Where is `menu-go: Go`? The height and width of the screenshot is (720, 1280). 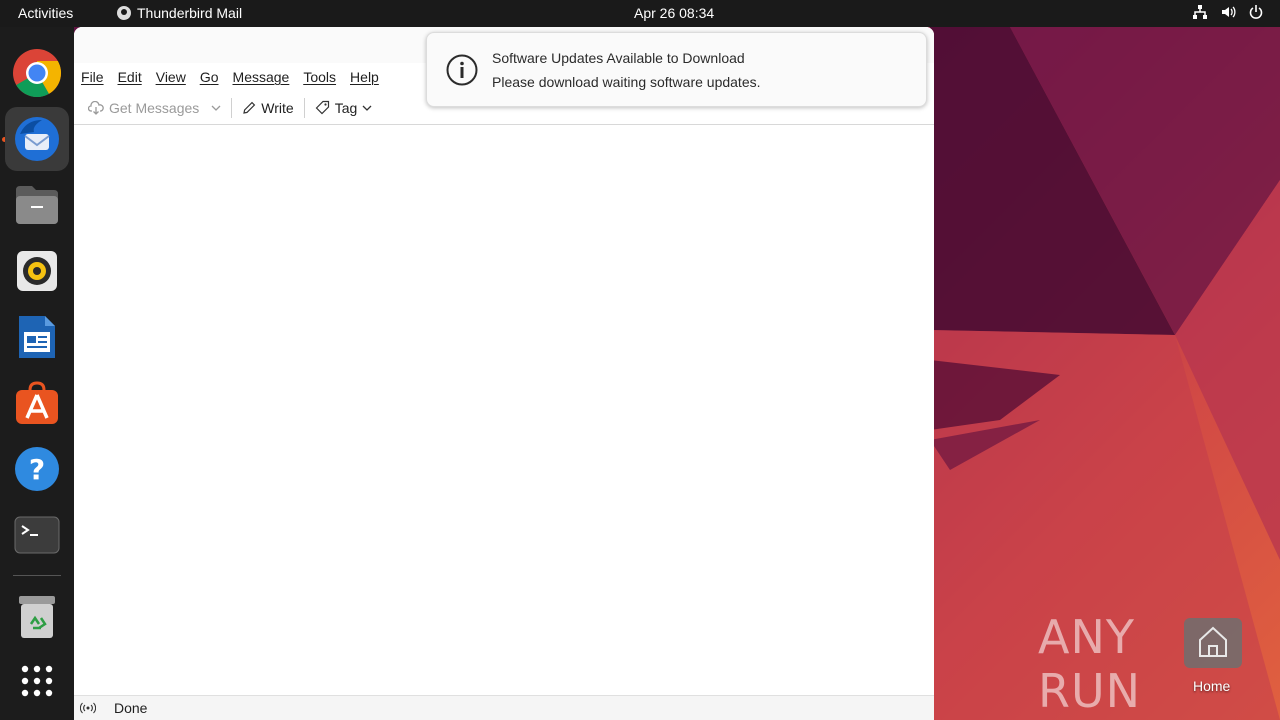
menu-go: Go is located at coordinates (209, 78).